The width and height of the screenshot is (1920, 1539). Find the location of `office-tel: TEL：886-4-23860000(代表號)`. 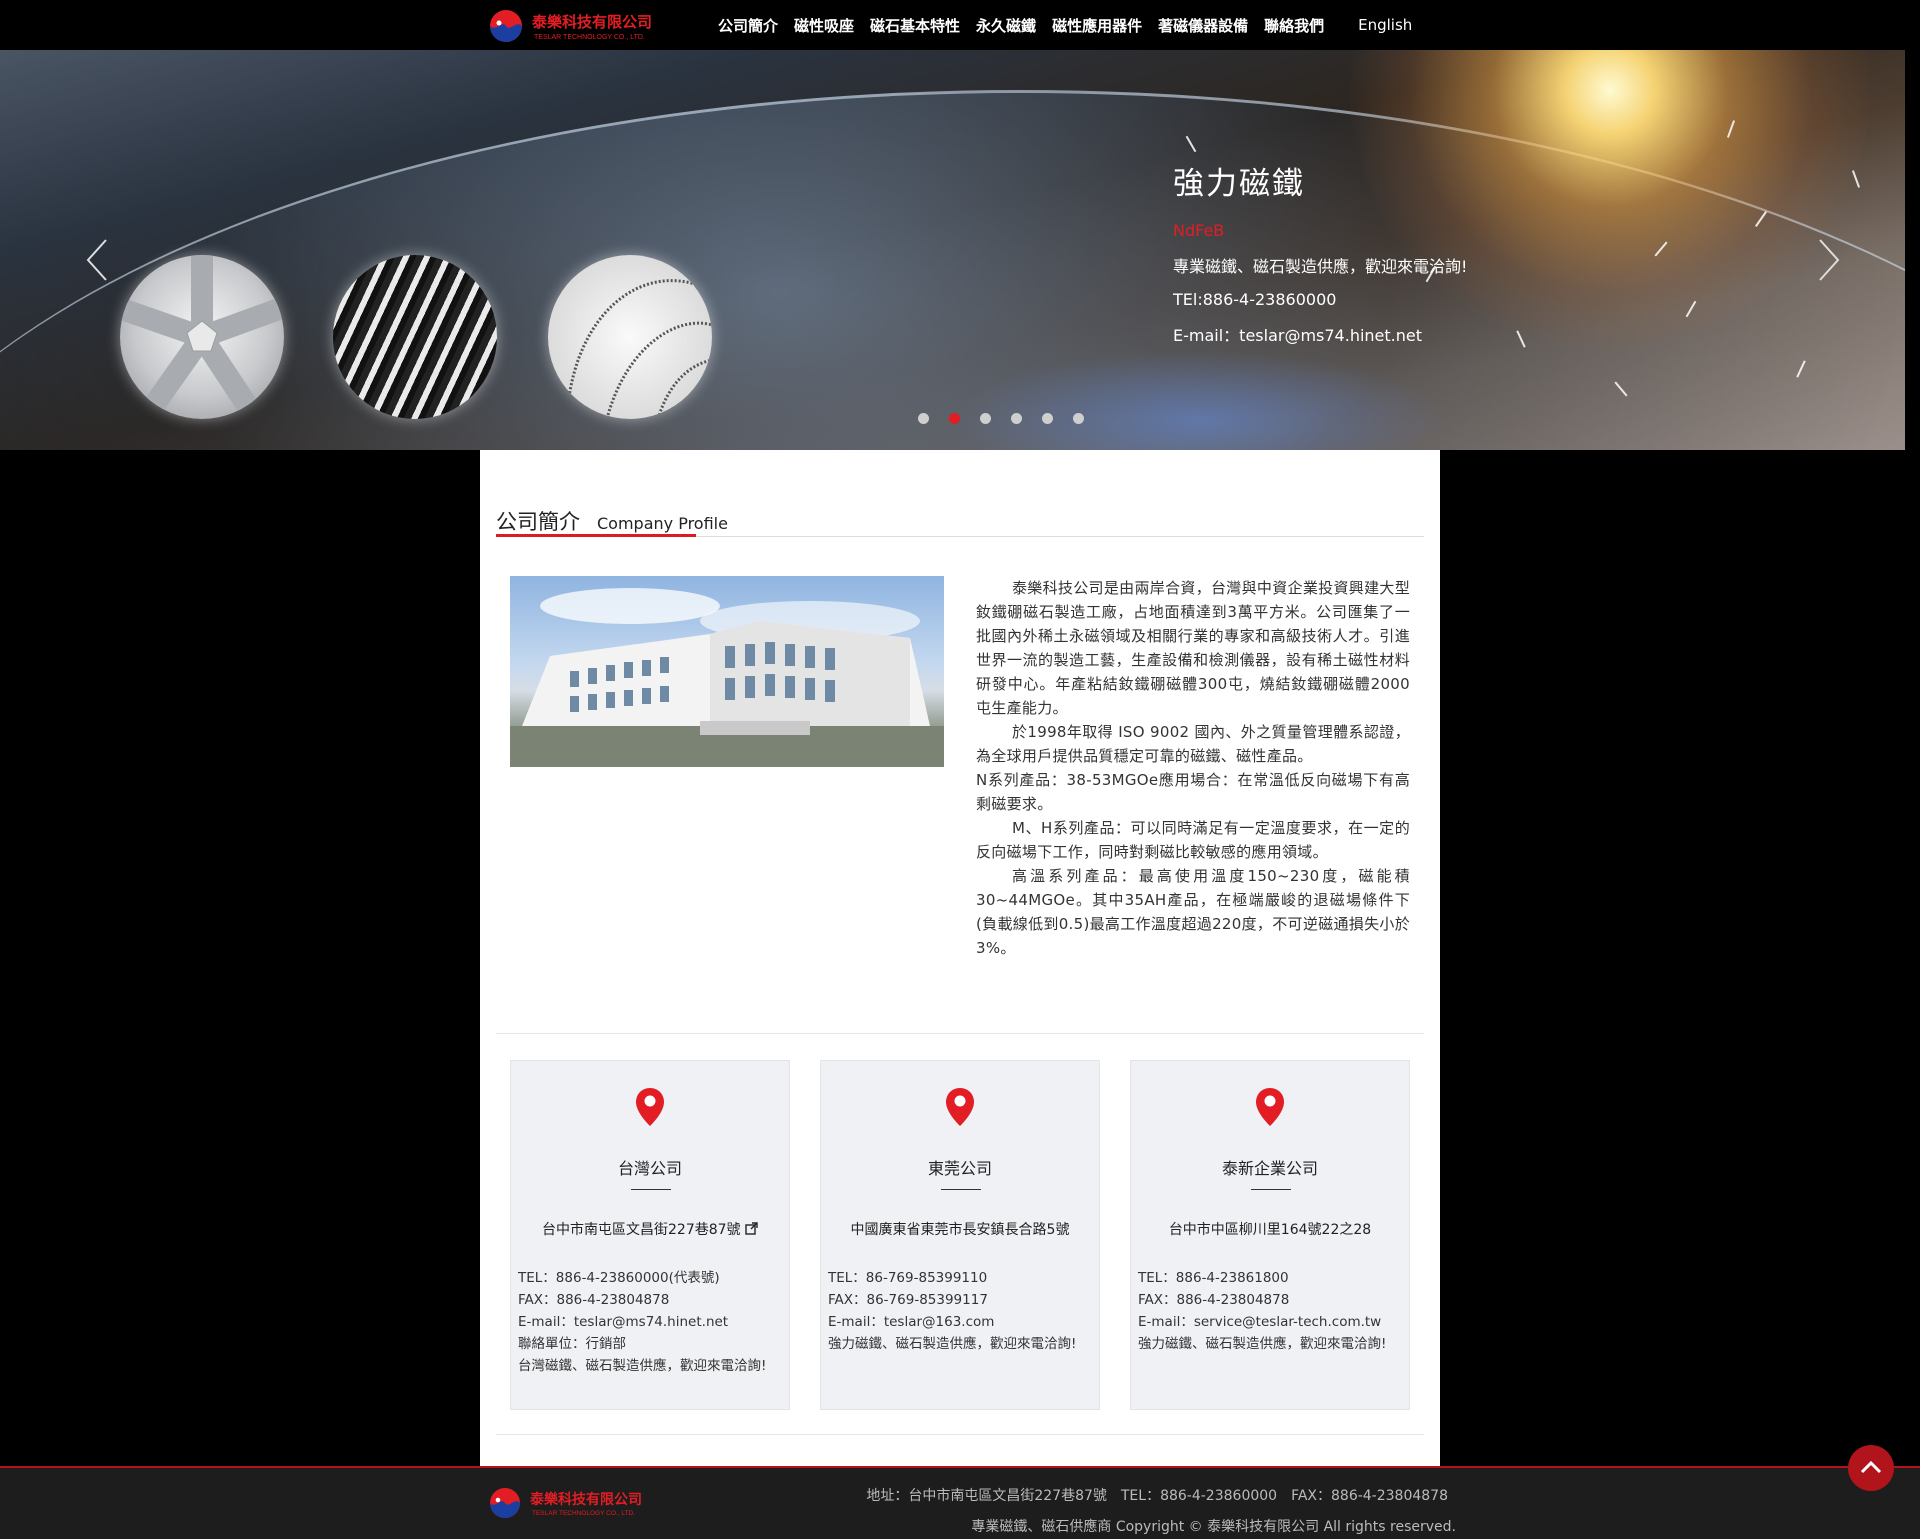

office-tel: TEL：886-4-23860000(代表號) is located at coordinates (619, 1278).